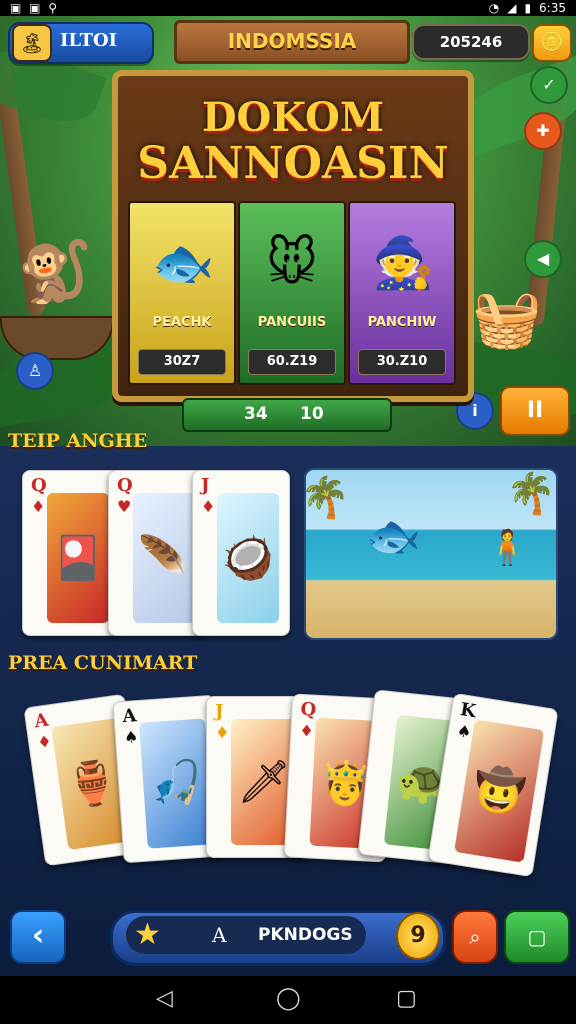  I want to click on playing-card: J ♦ 🥥, so click(241, 553).